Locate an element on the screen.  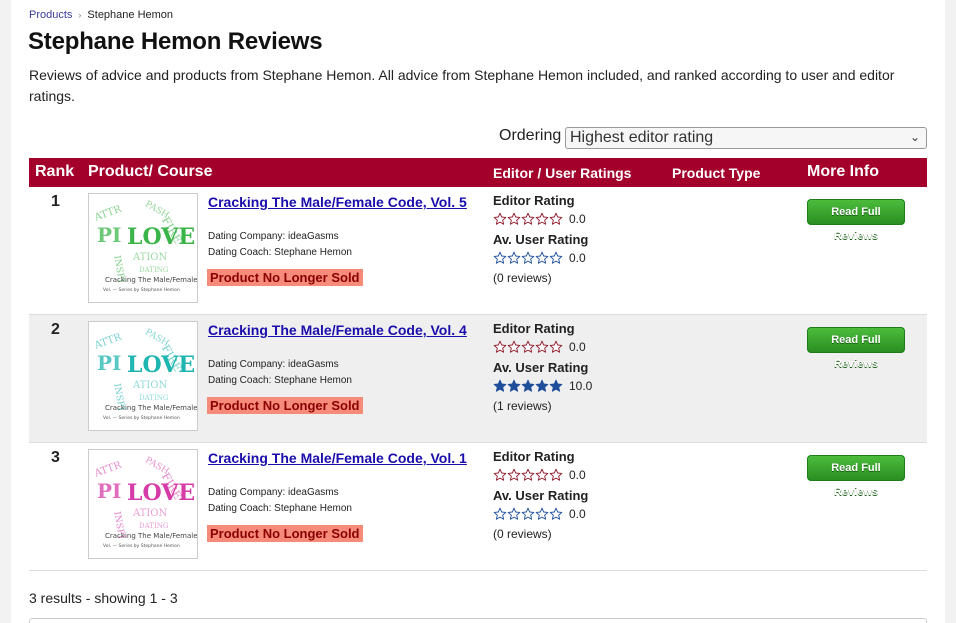
header-rank: Rank is located at coordinates (55, 171).